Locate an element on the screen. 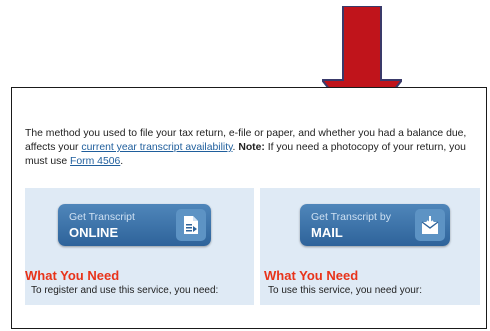 This screenshot has height=331, width=490. envelope-icon is located at coordinates (430, 225).